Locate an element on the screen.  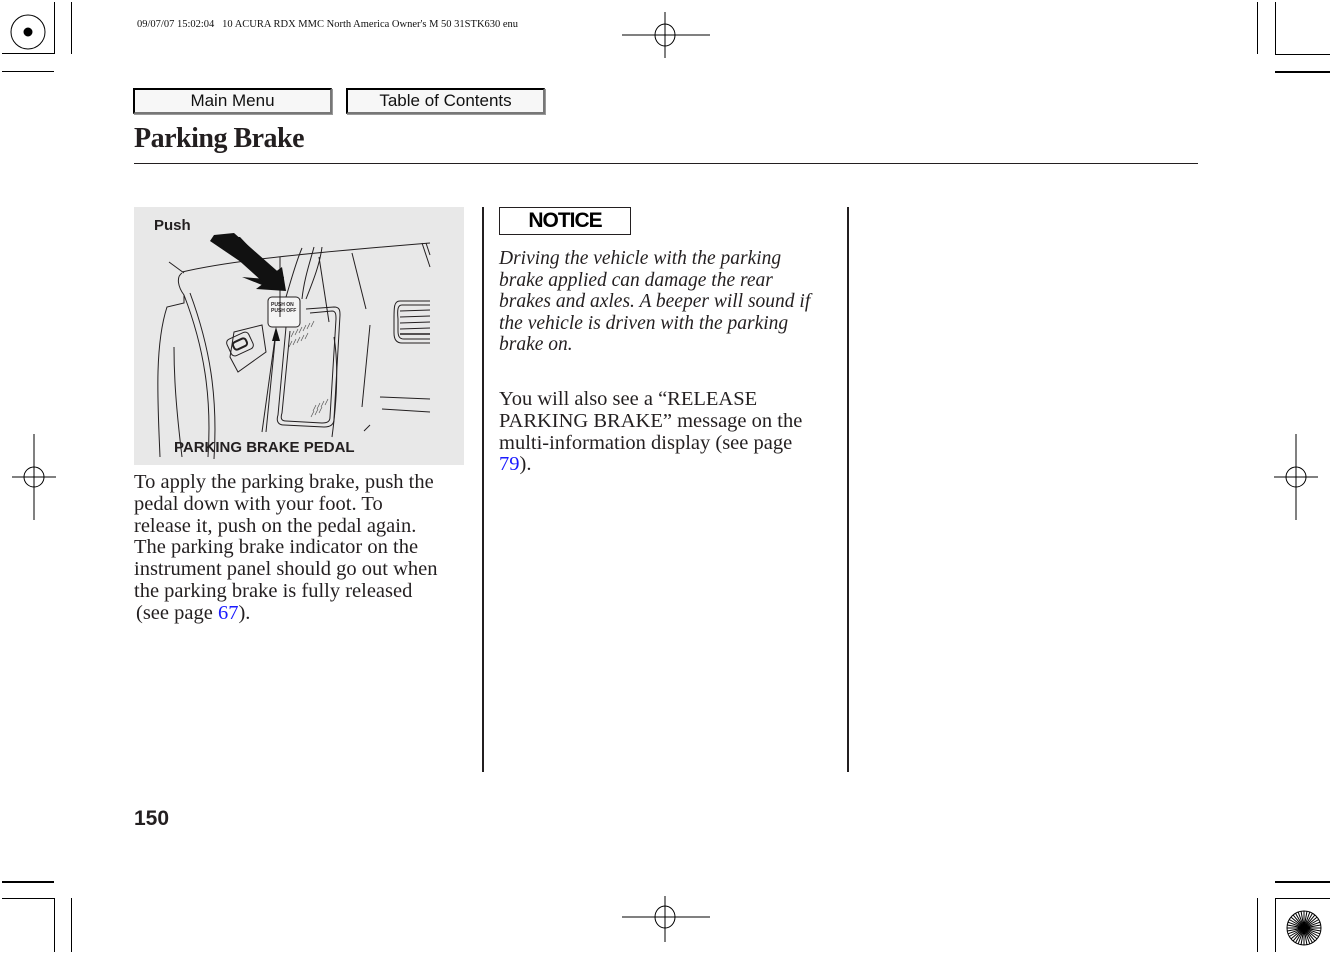
notice-line: brake on. is located at coordinates (536, 344).